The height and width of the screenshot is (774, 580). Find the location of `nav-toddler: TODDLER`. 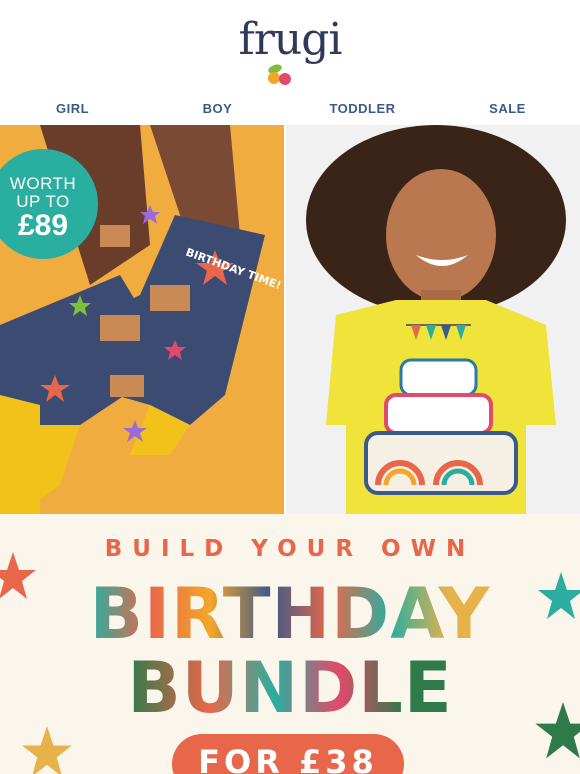

nav-toddler: TODDLER is located at coordinates (362, 110).